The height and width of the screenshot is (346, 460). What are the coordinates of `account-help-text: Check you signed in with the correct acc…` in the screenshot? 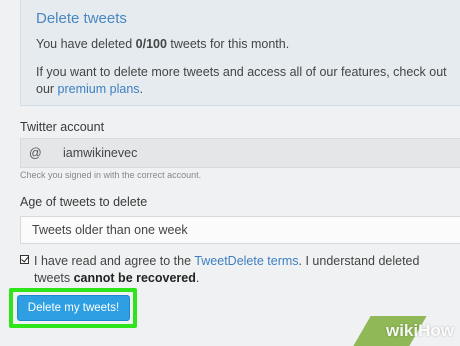 It's located at (111, 175).